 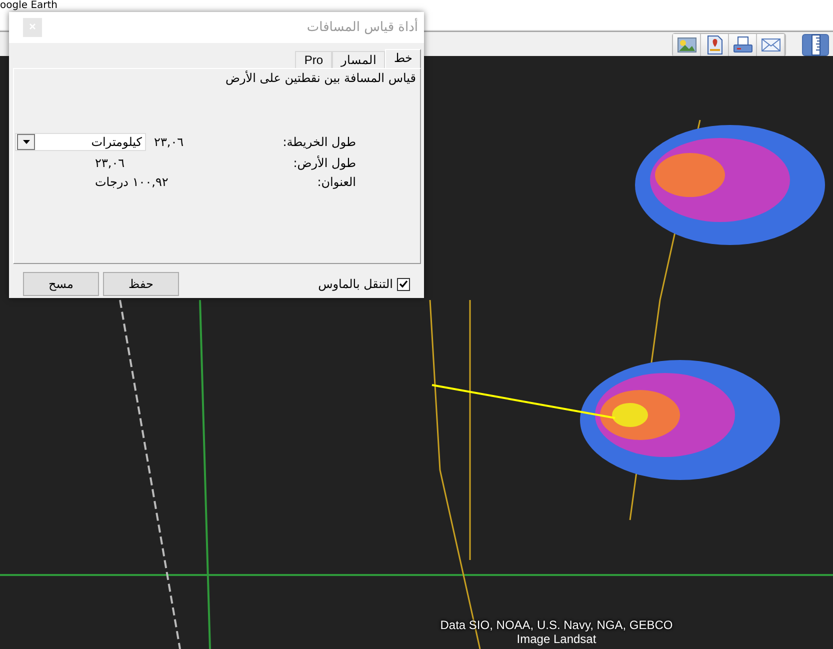 What do you see at coordinates (364, 284) in the screenshot?
I see `mouse-navigation-checkbox: التنقل بالماوس` at bounding box center [364, 284].